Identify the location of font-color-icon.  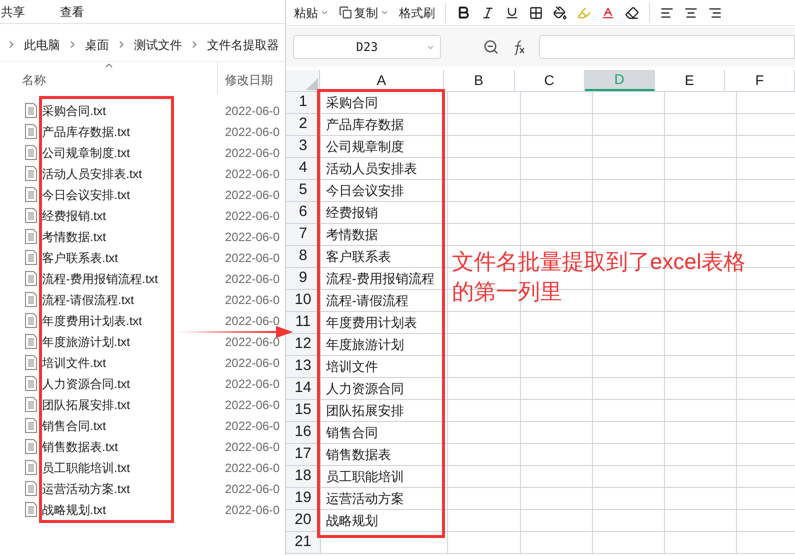
(608, 13).